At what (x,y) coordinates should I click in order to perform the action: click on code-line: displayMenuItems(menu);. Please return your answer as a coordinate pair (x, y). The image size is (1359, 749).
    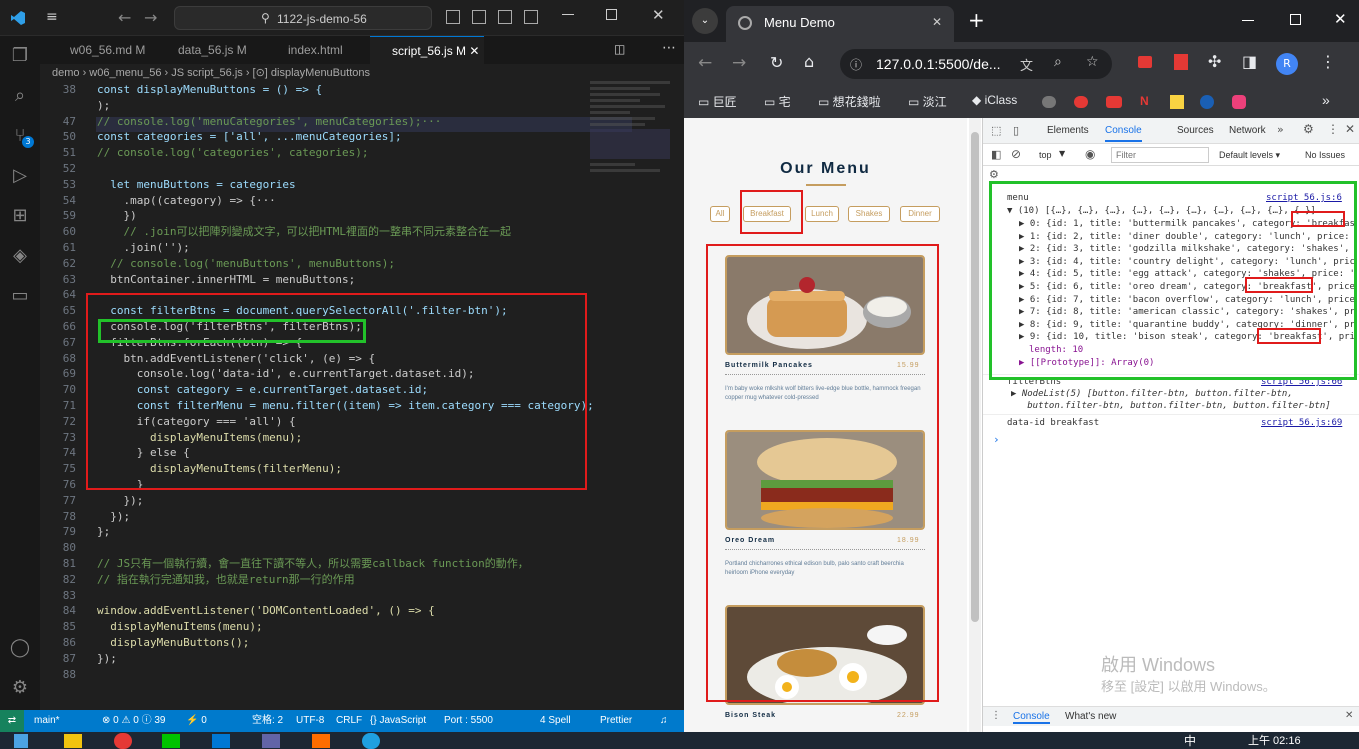
    Looking at the image, I should click on (179, 627).